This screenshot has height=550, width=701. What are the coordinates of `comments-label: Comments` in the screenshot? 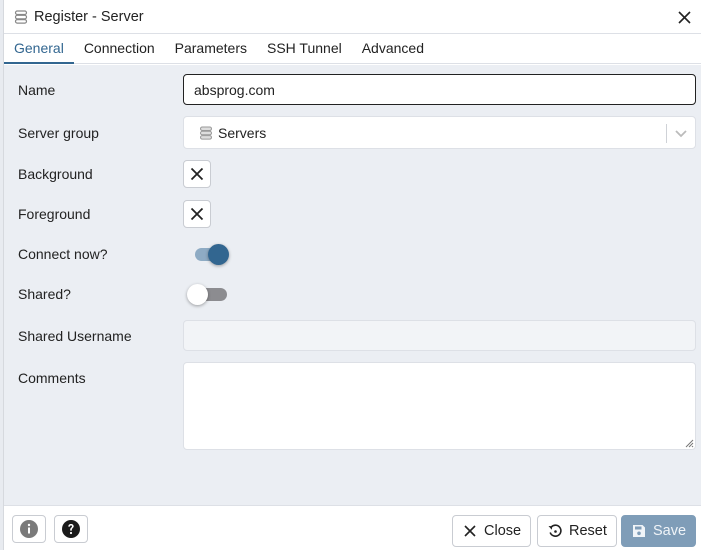 It's located at (52, 378).